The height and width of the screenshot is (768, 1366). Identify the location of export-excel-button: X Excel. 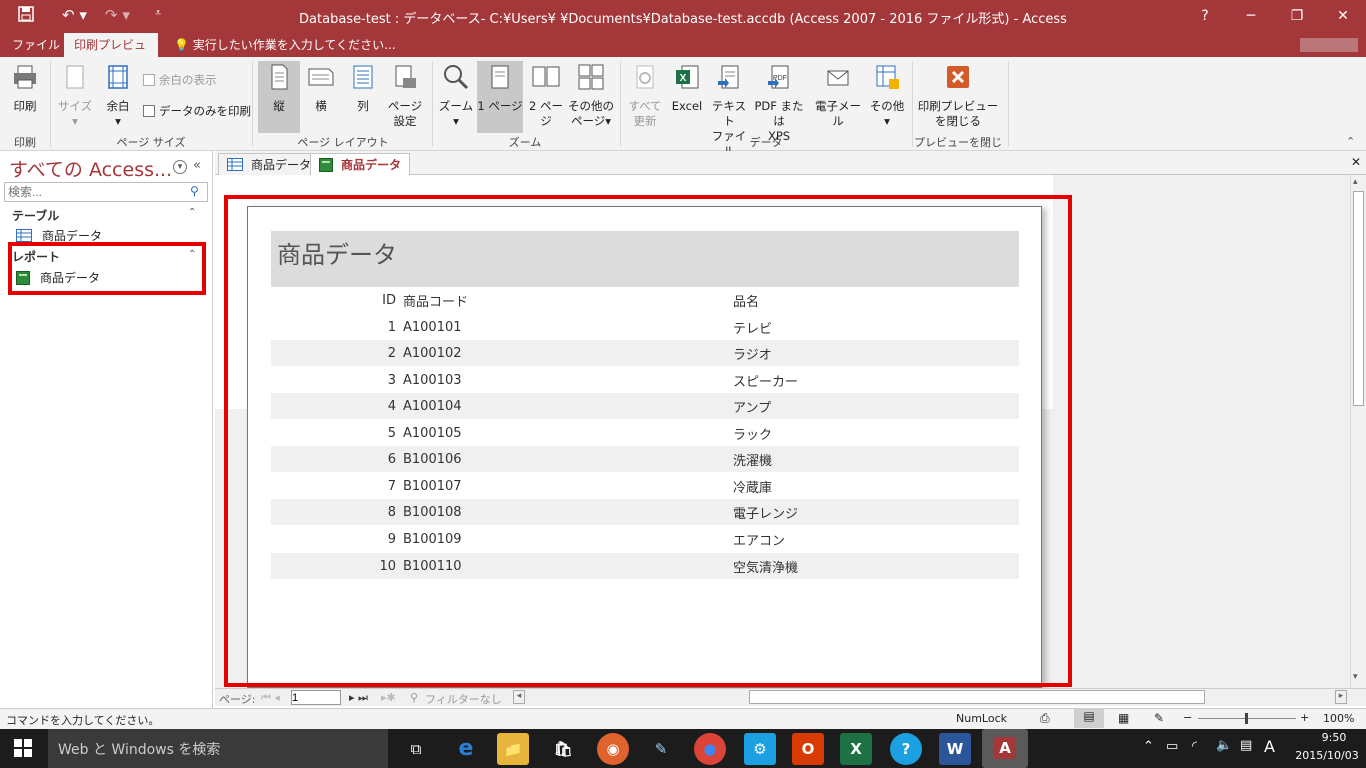
(687, 87).